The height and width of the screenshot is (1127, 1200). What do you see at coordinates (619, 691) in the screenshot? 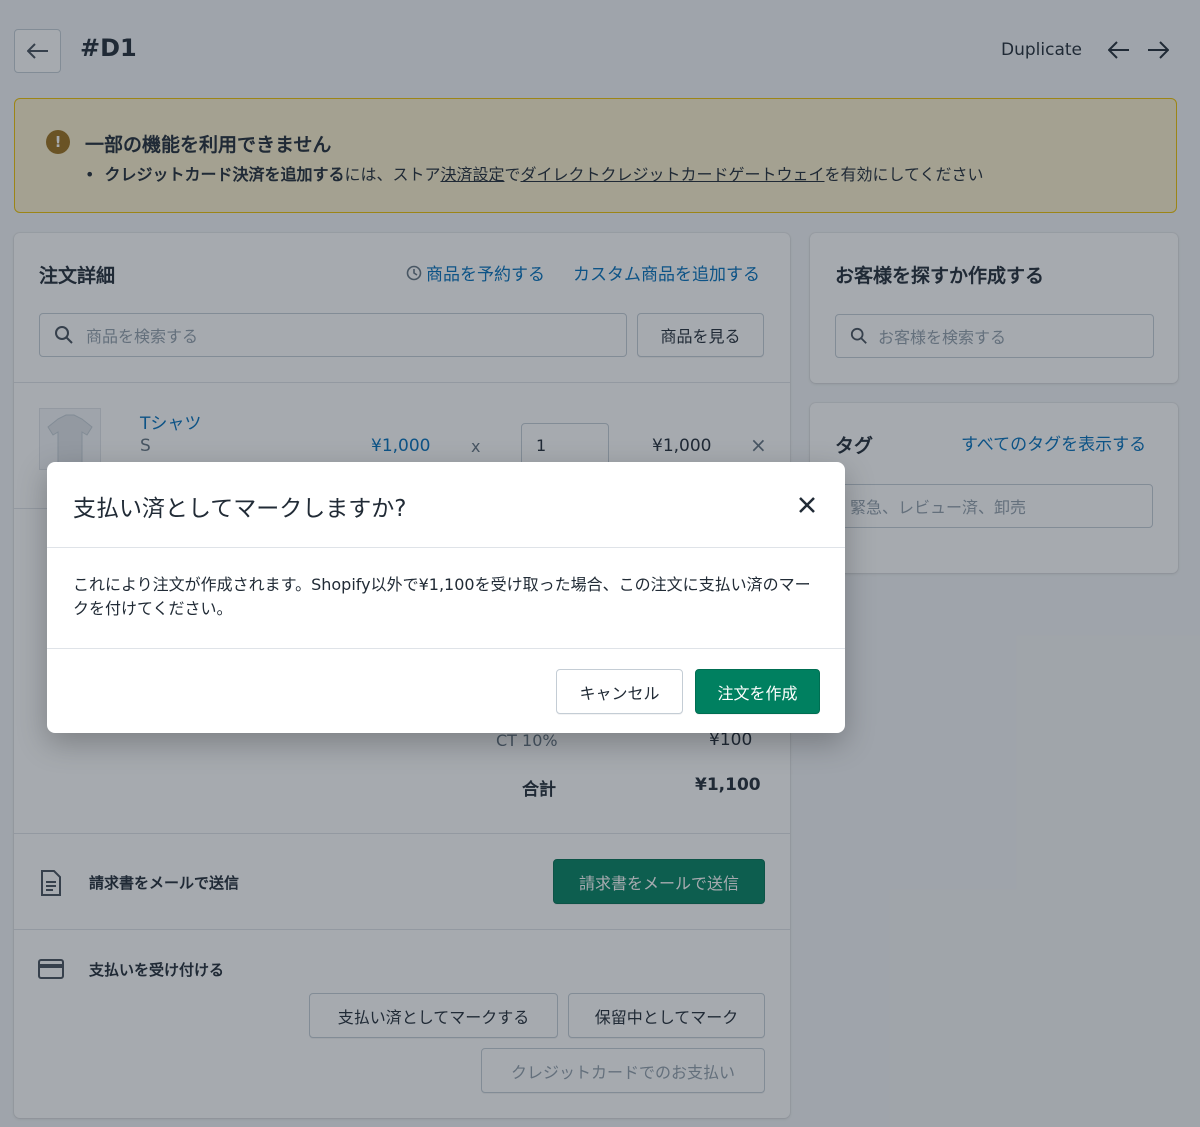
I see `cancel-button: キャンセル` at bounding box center [619, 691].